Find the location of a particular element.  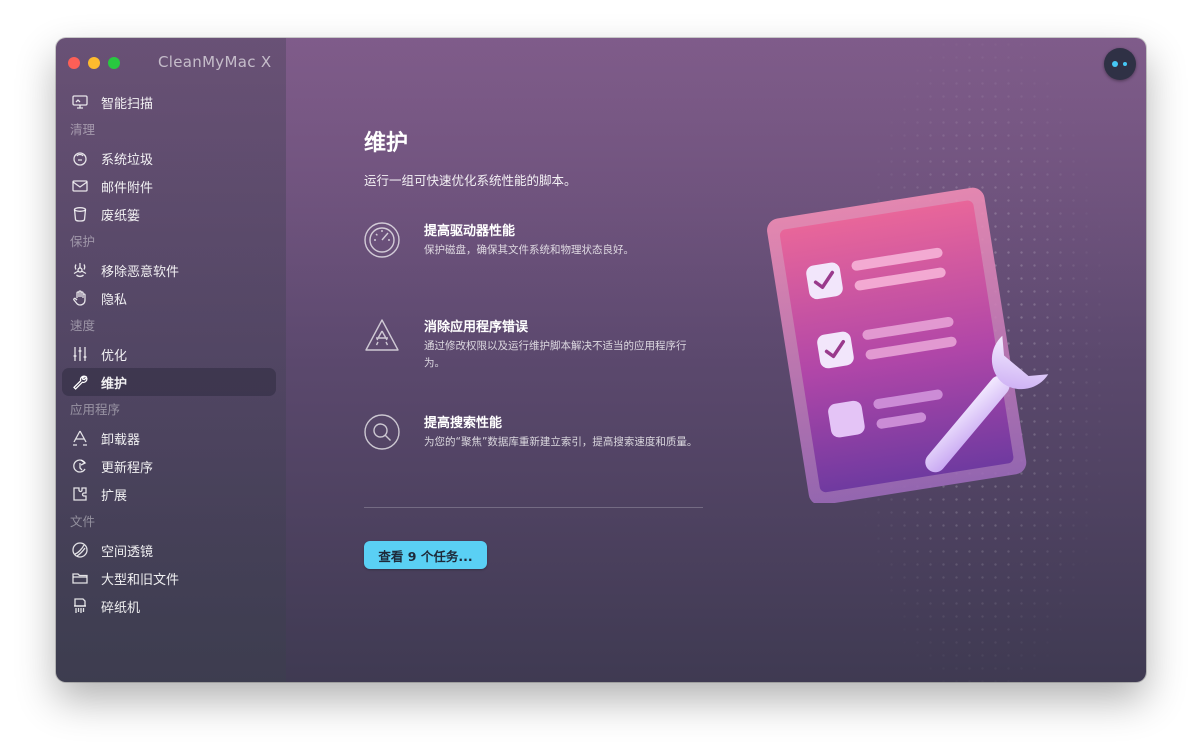

sidebar-item-optimization: 优化 is located at coordinates (169, 354).